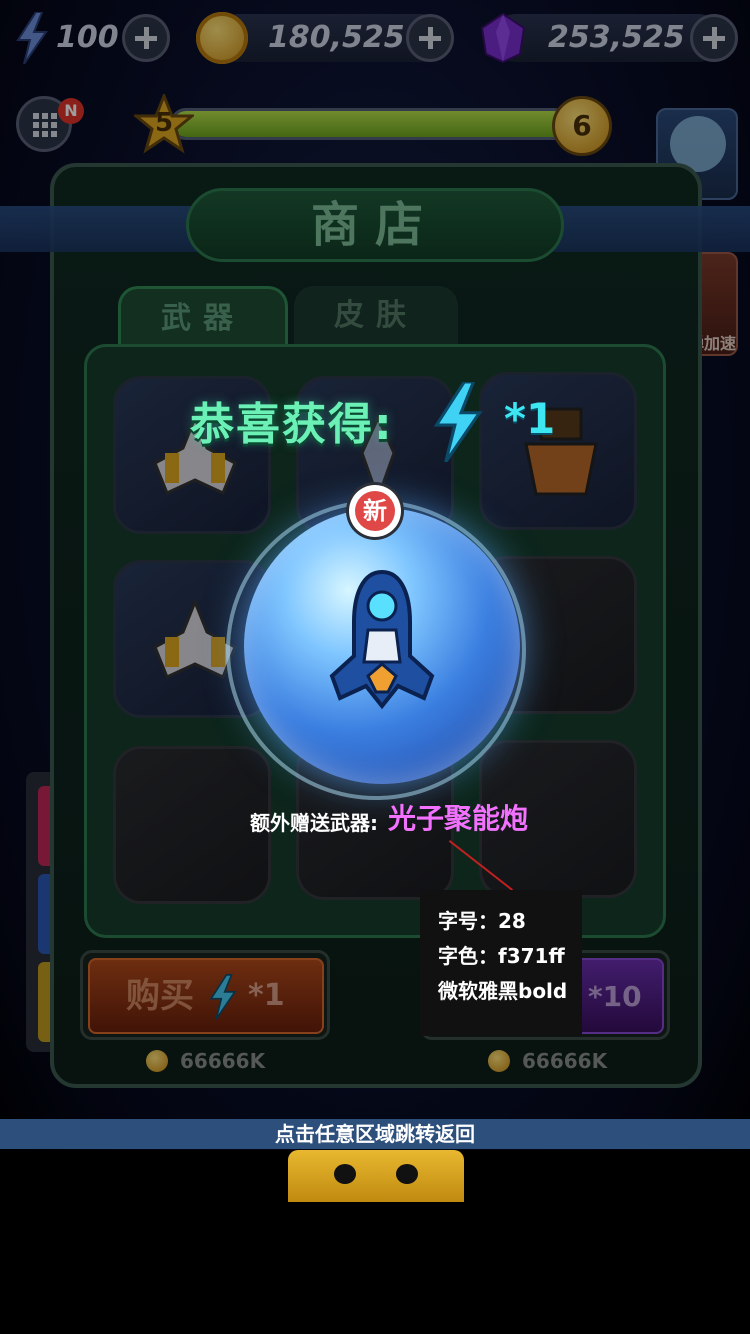 The image size is (750, 1334). I want to click on eye-right, so click(407, 1174).